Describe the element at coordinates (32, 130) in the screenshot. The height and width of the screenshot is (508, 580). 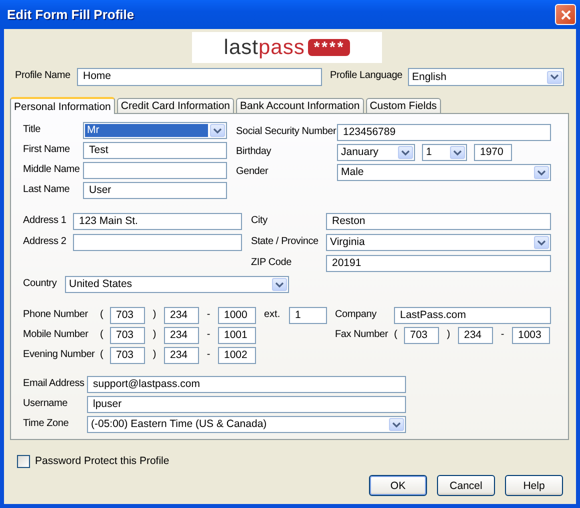
I see `field-label: Title` at that location.